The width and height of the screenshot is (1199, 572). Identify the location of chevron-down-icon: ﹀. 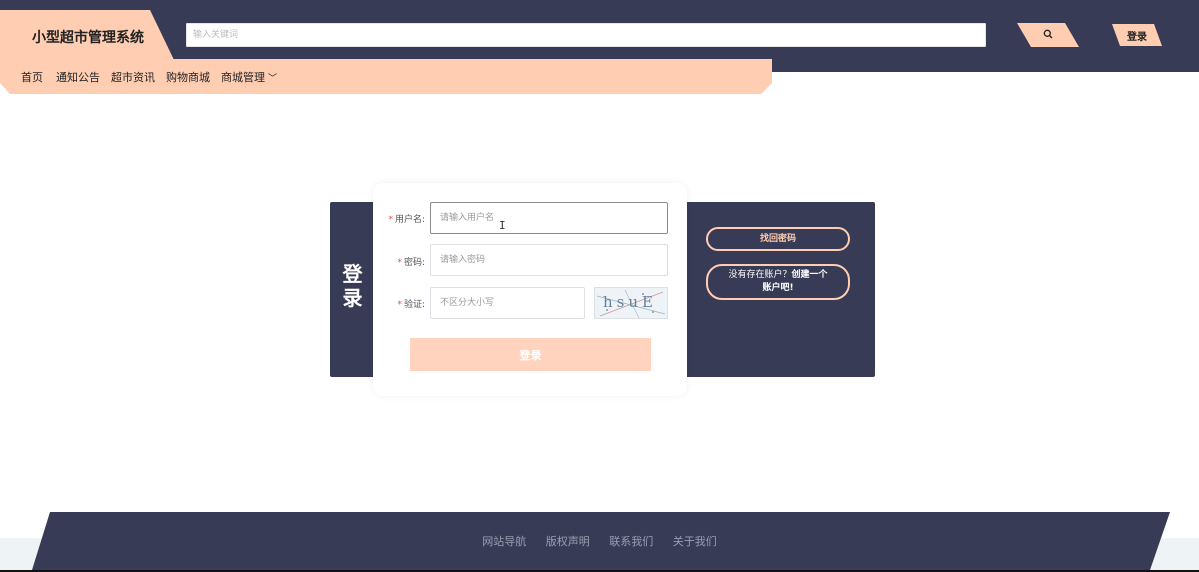
(273, 79).